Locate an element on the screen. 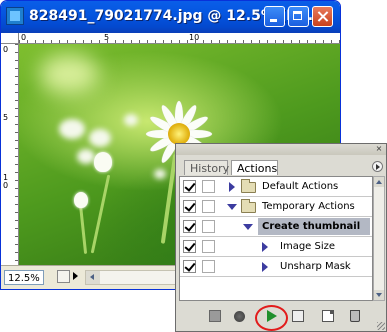 The image size is (387, 332). palette-close-icon: × is located at coordinates (379, 149).